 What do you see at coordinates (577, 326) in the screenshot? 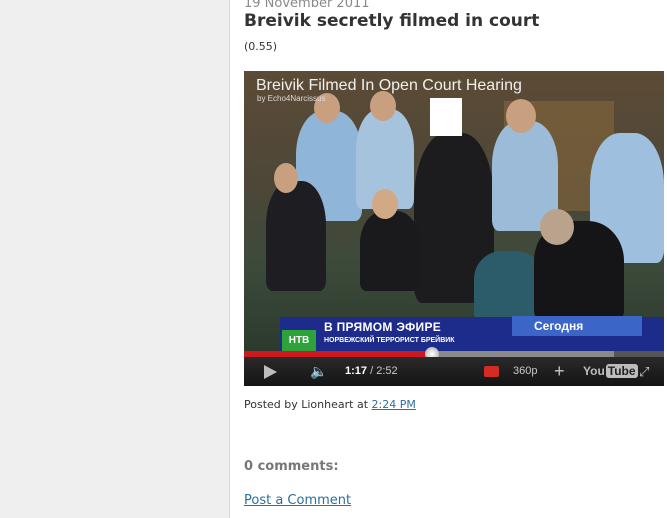
I see `banner-today-label: Сегодня` at bounding box center [577, 326].